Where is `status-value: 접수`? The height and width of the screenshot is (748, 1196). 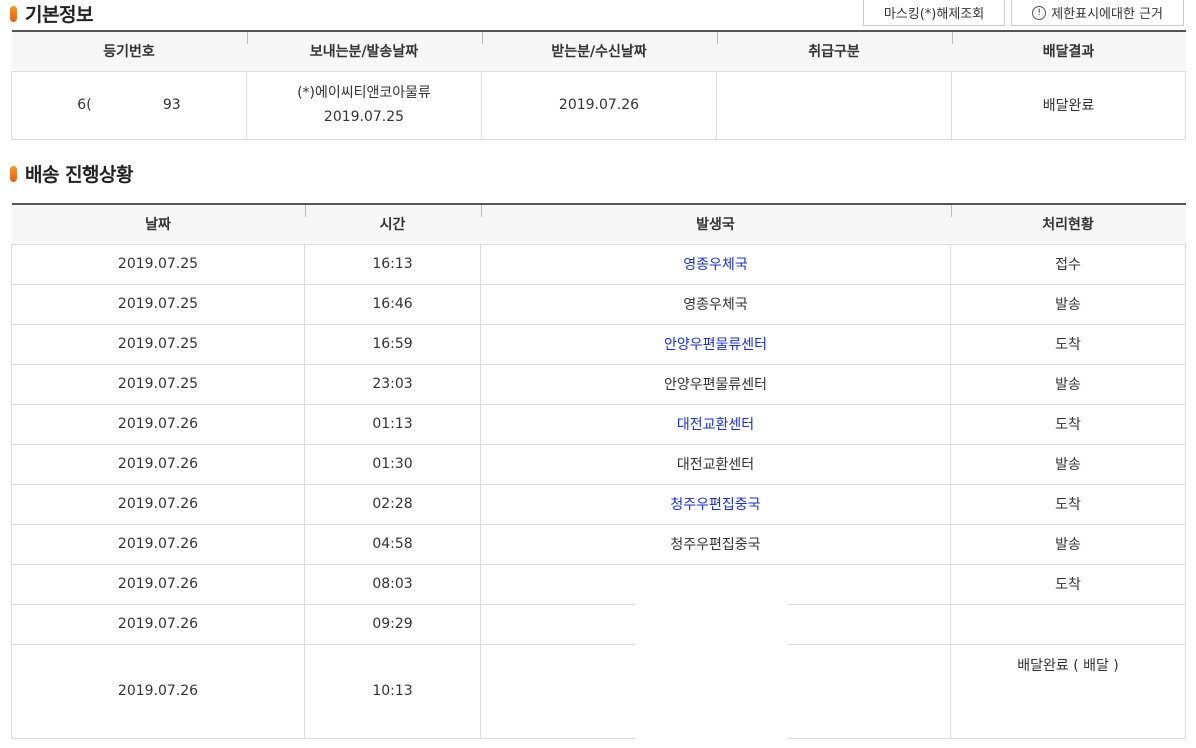
status-value: 접수 is located at coordinates (1068, 265).